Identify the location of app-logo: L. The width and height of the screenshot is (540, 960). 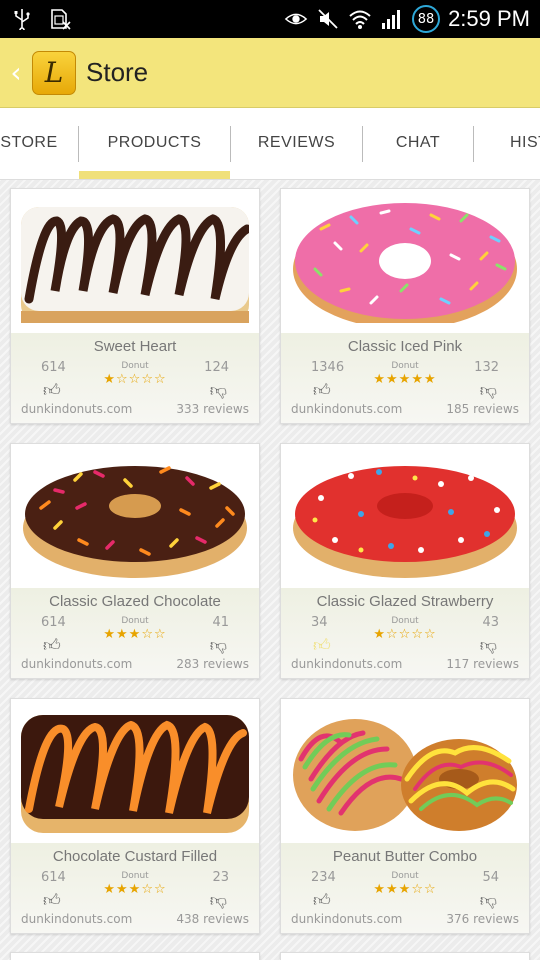
(54, 72).